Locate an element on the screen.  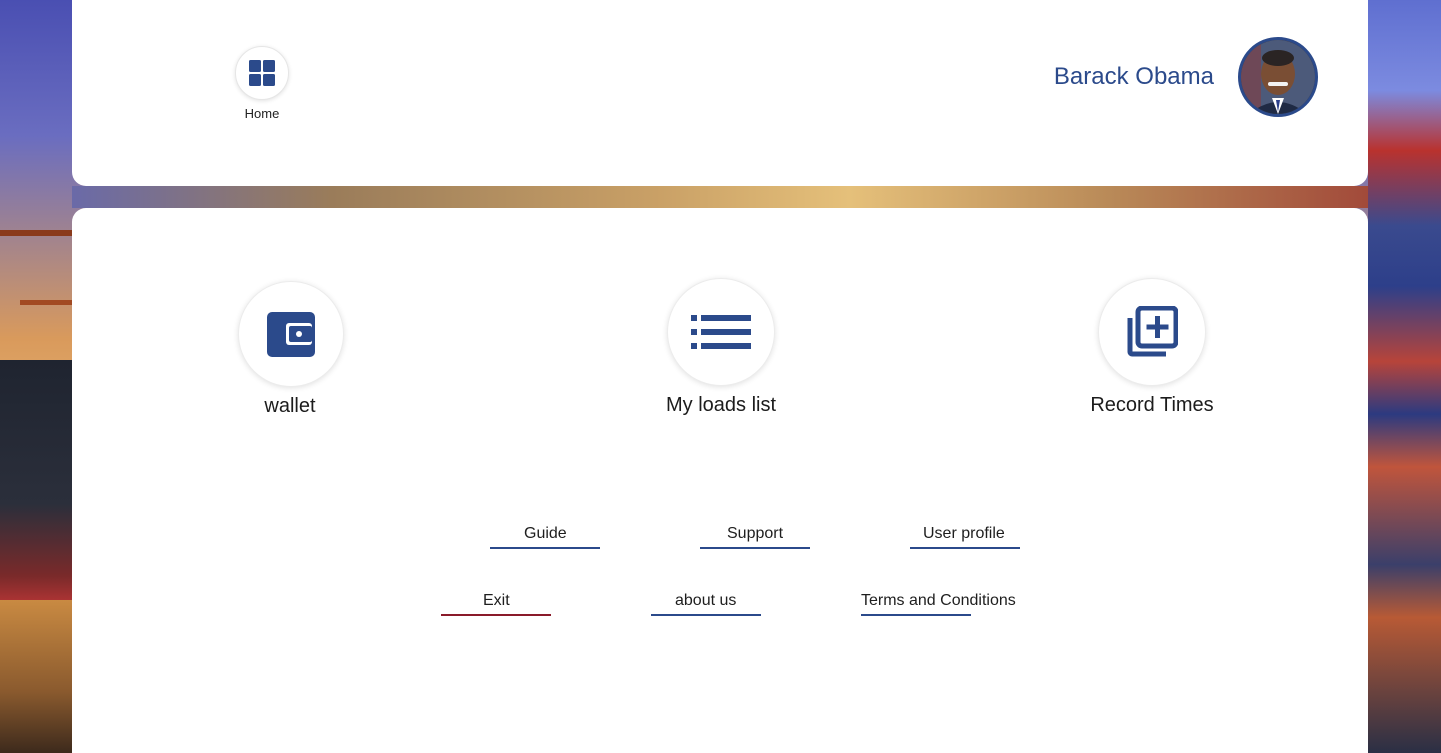
loads-list-tile: My loads list is located at coordinates (721, 347).